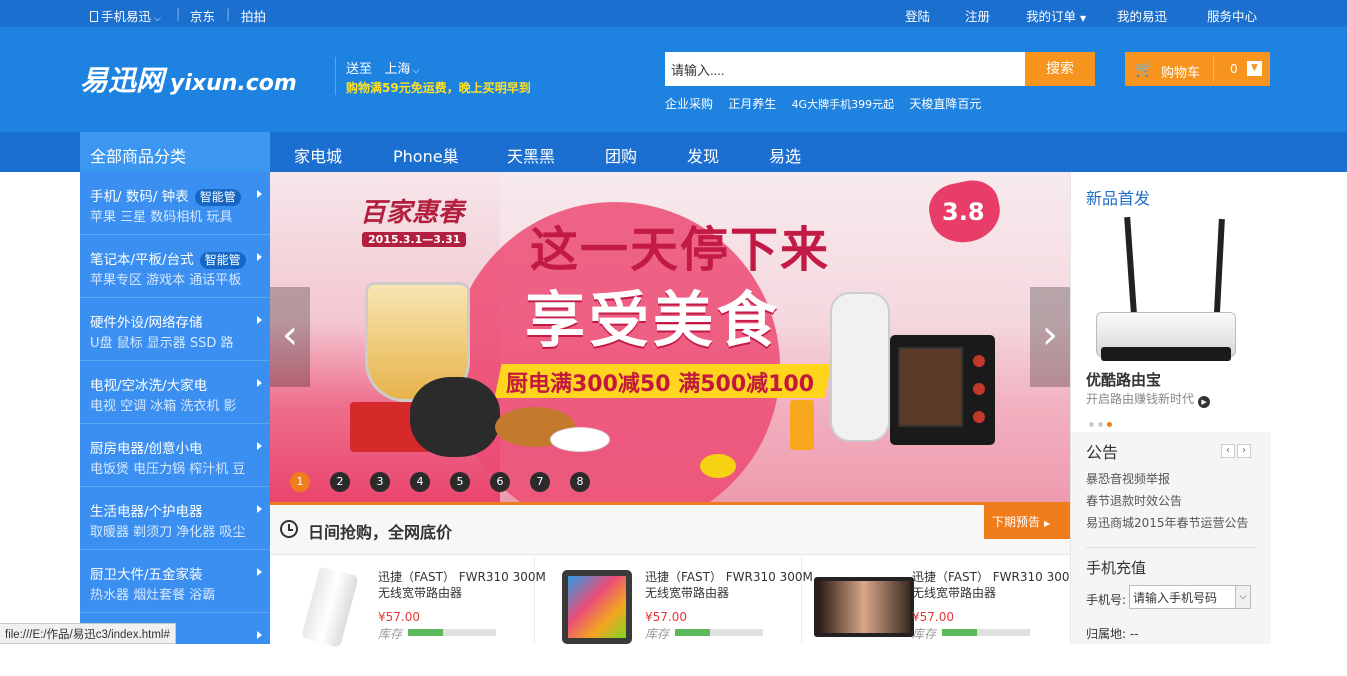 Image resolution: width=1347 pixels, height=676 pixels. What do you see at coordinates (330, 607) in the screenshot?
I see `power-bank-image` at bounding box center [330, 607].